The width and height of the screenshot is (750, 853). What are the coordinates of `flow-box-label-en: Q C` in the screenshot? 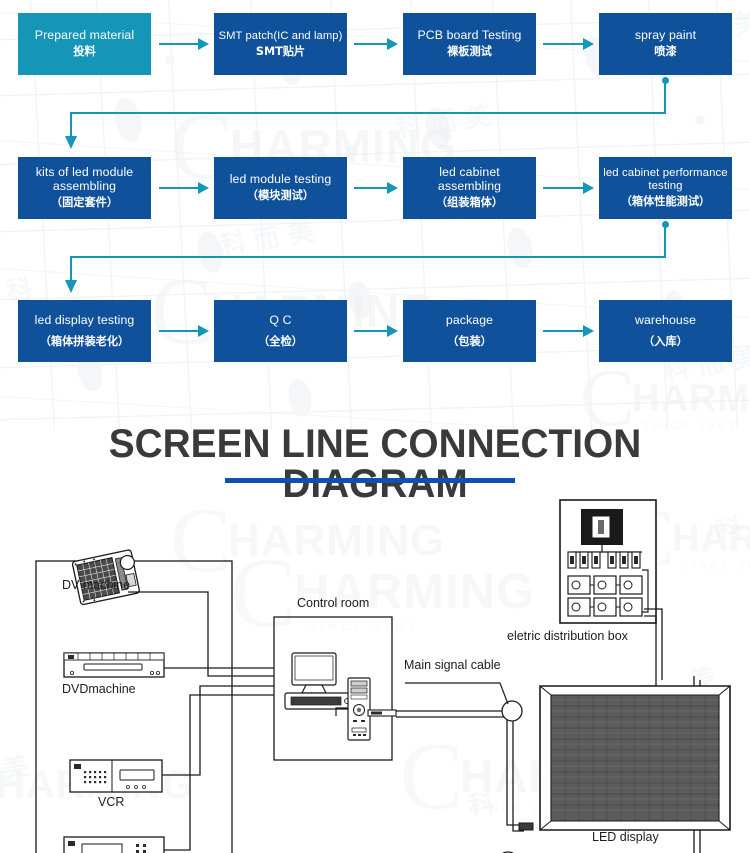 It's located at (280, 319).